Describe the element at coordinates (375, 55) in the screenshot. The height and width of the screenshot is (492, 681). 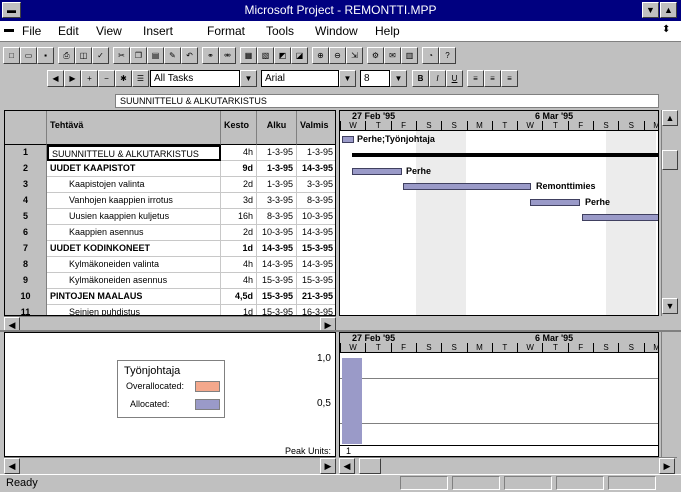
I see `gantt-wizard-icon: ⚙` at that location.